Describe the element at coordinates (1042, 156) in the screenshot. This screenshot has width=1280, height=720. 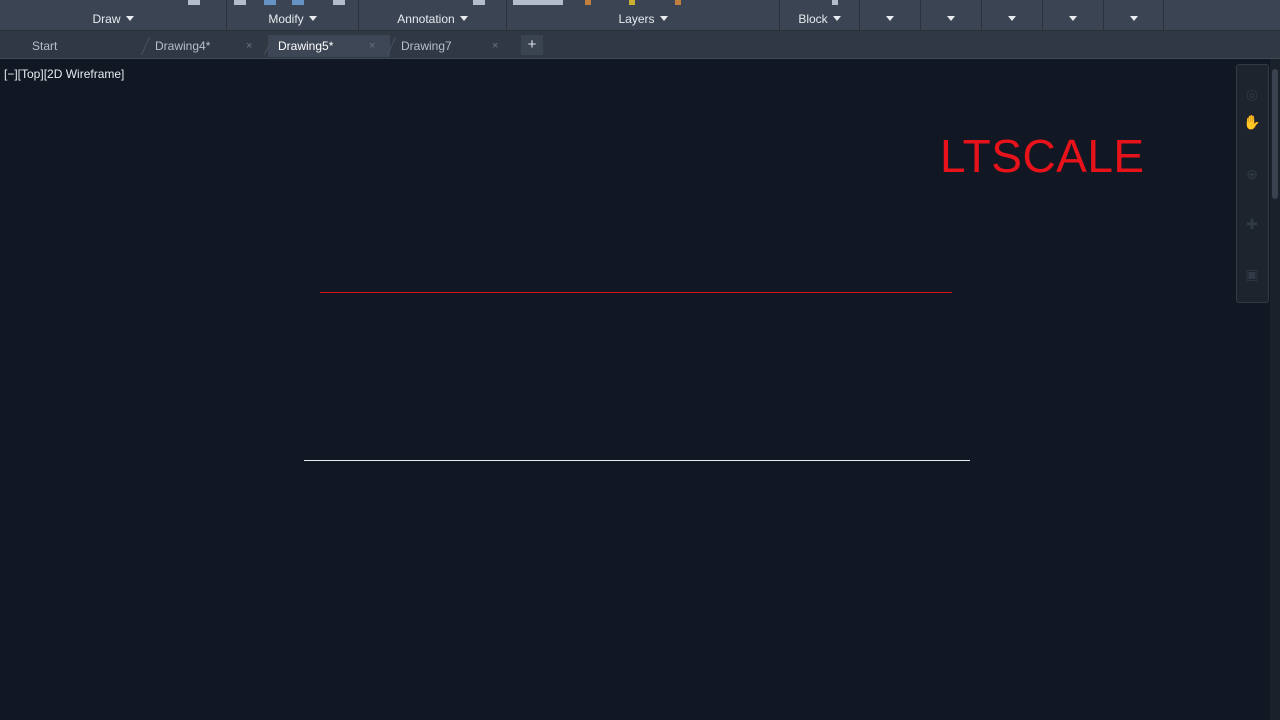
I see `ltscale-text-object: LTSCALE` at that location.